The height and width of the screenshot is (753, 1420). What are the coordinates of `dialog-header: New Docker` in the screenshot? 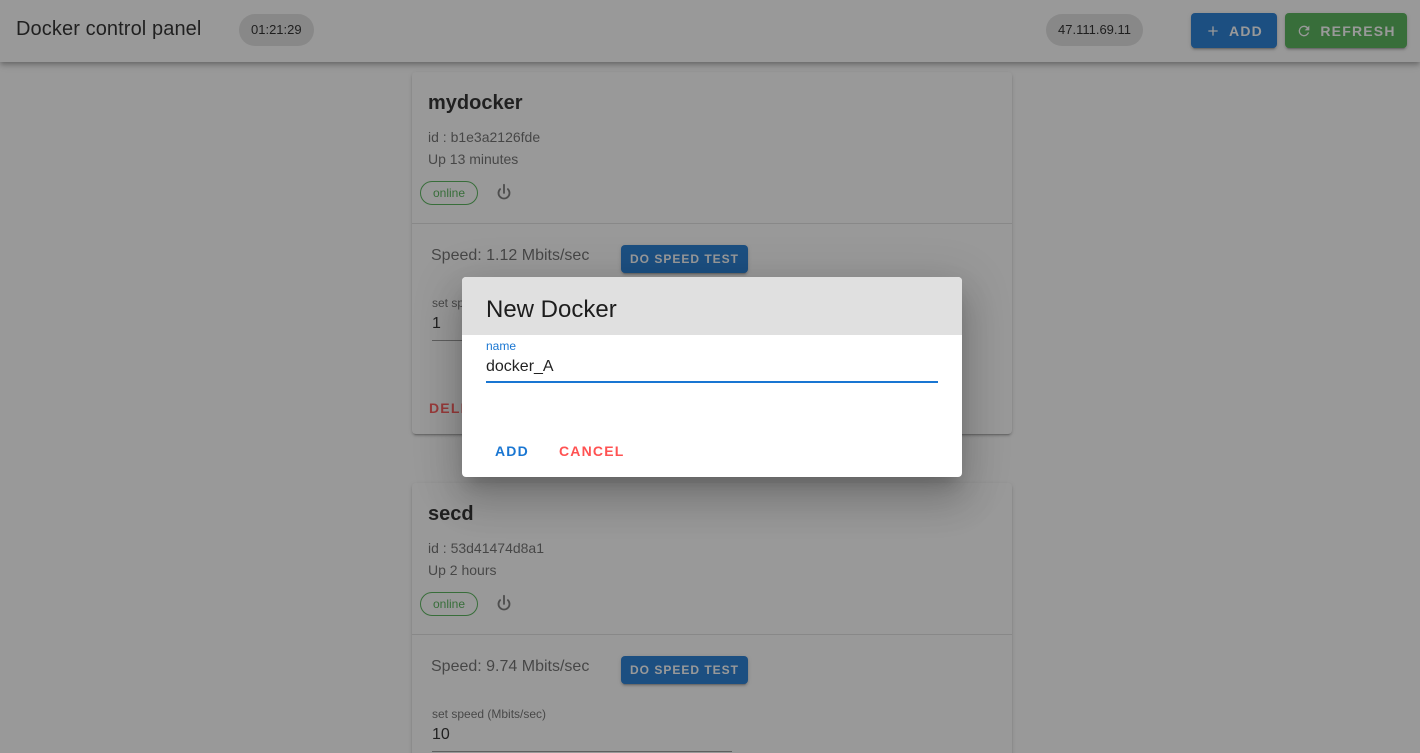 It's located at (712, 306).